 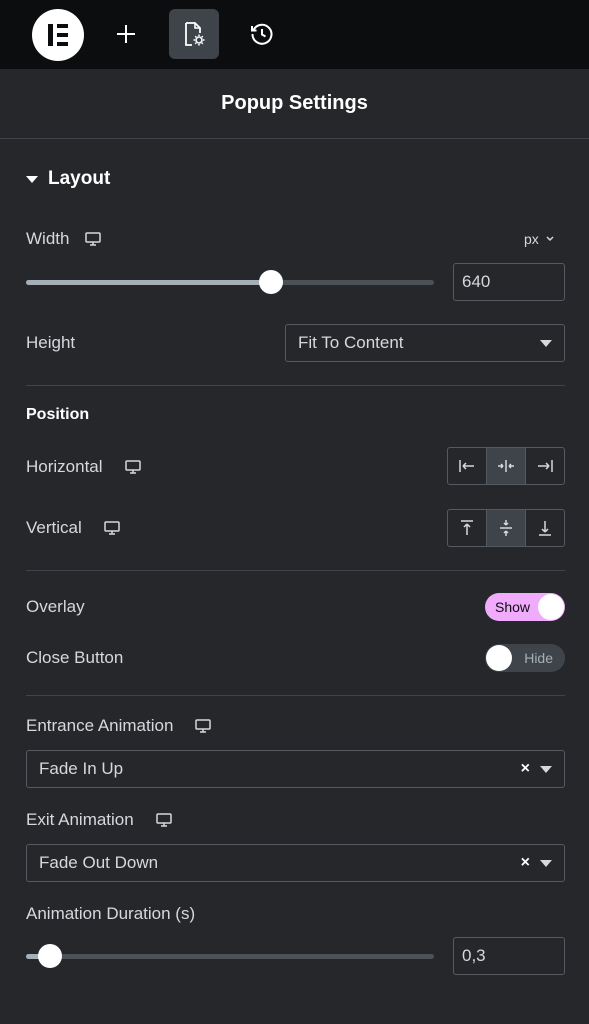 I want to click on chevron-down-icon, so click(x=550, y=239).